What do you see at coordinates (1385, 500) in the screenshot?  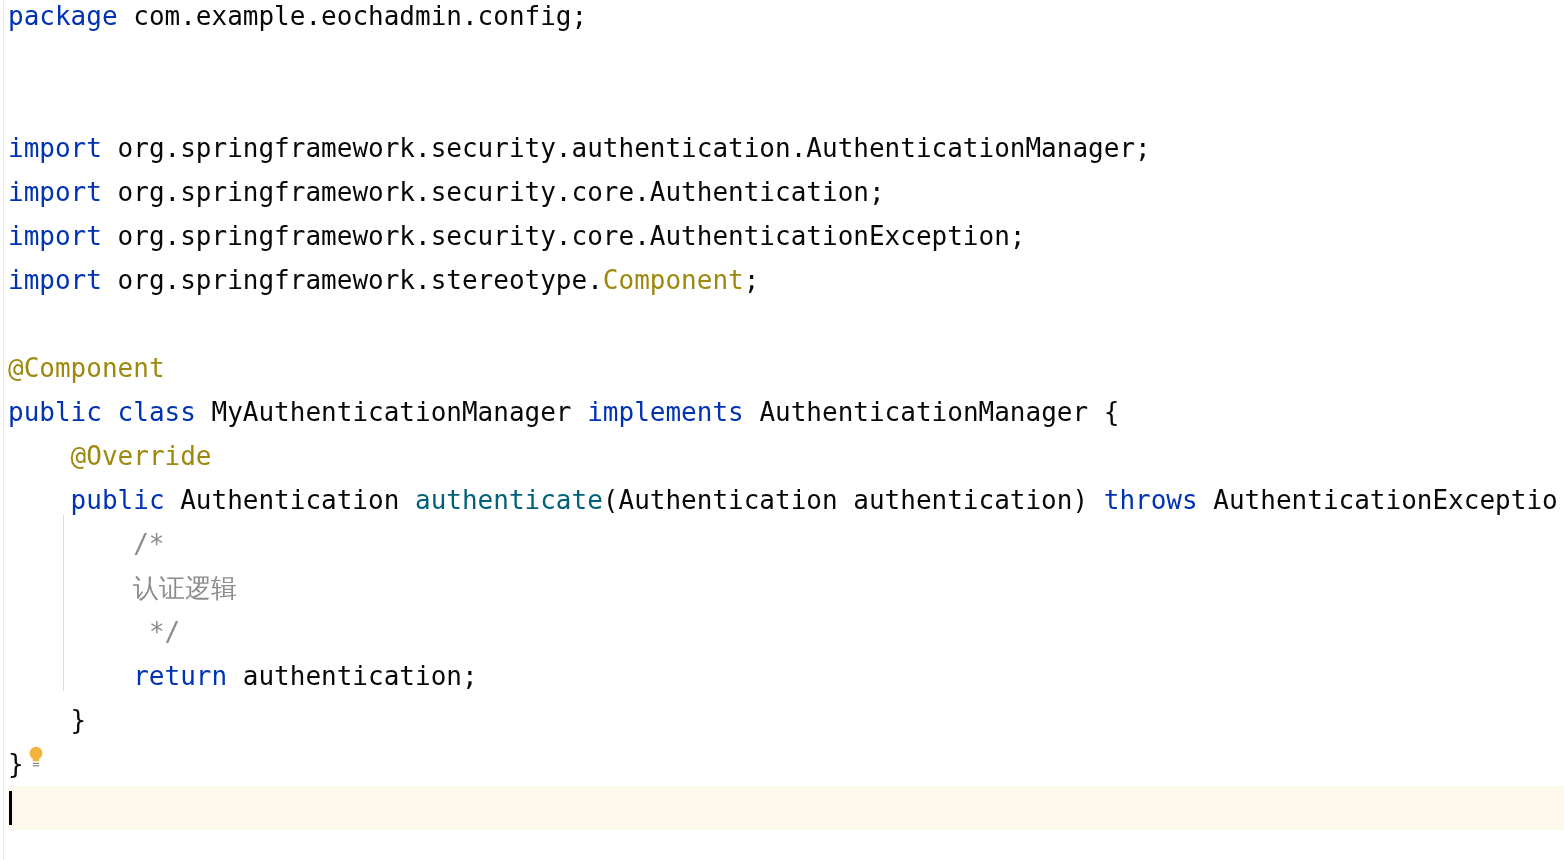 I see `code-text: AuthenticationExceptio` at bounding box center [1385, 500].